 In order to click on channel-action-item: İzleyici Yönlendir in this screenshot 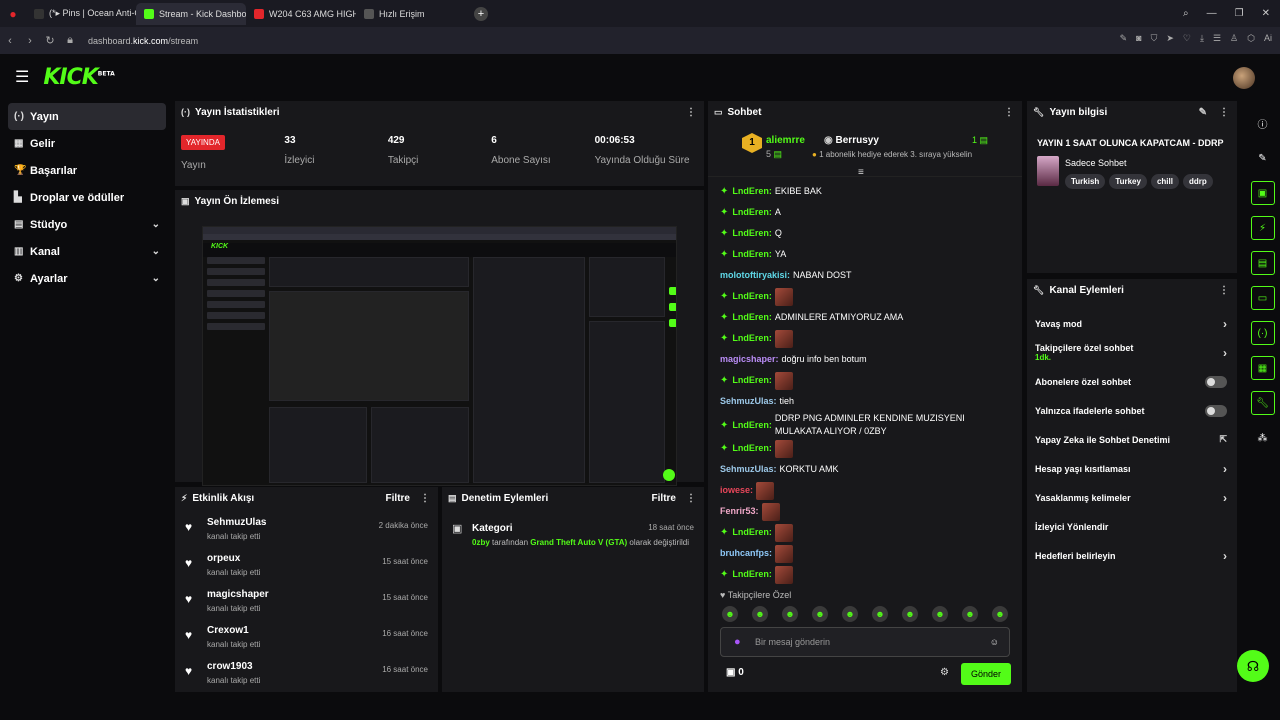, I will do `click(1132, 526)`.